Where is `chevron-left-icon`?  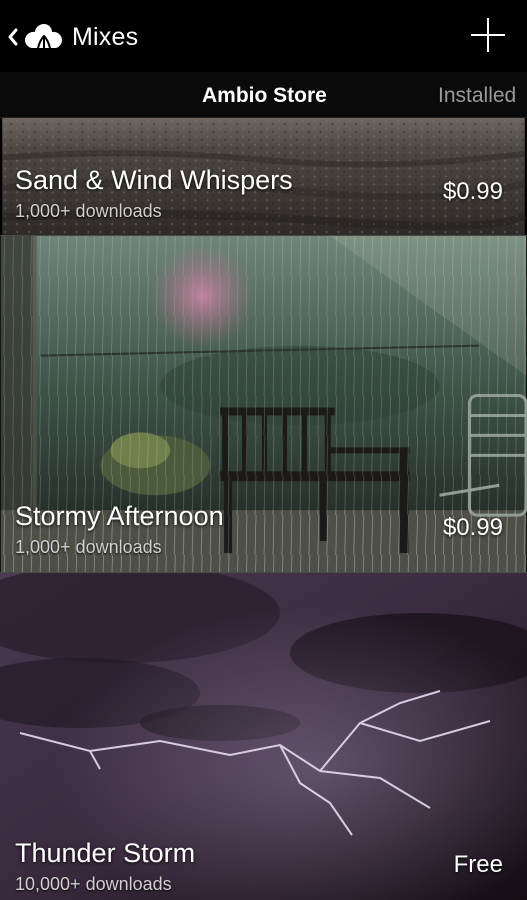
chevron-left-icon is located at coordinates (13, 37).